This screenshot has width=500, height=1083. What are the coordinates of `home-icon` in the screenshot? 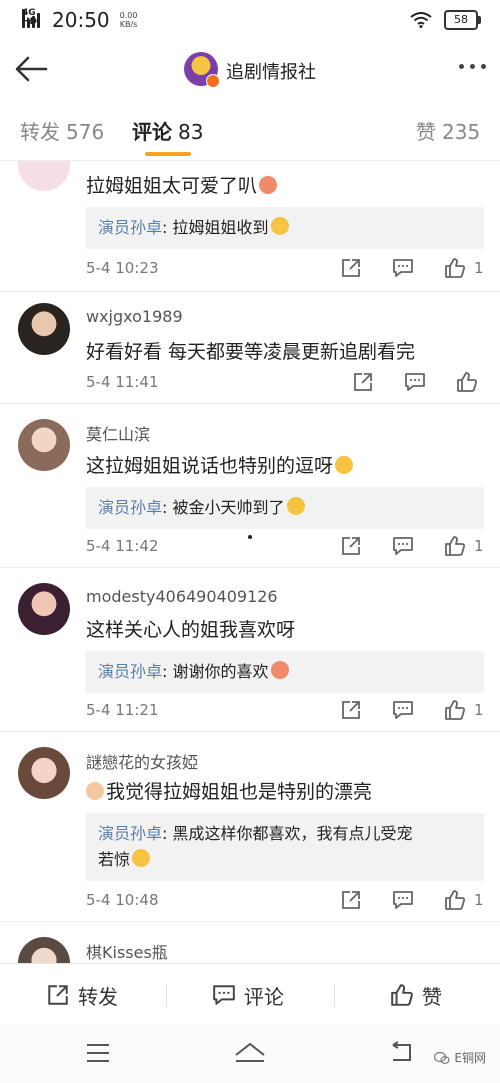 It's located at (250, 1052).